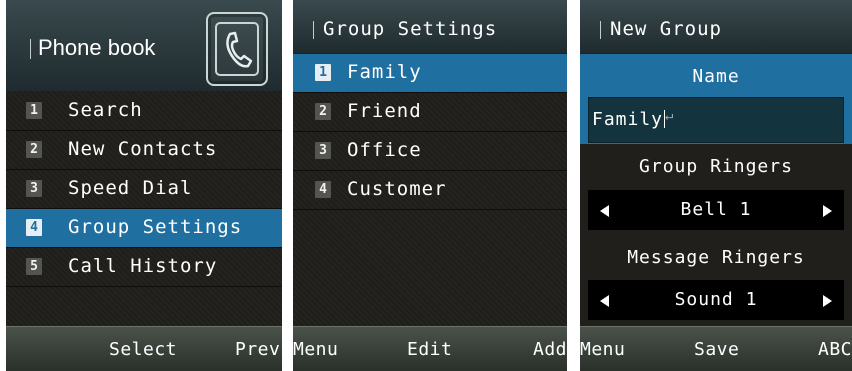 The image size is (852, 371). Describe the element at coordinates (716, 120) in the screenshot. I see `name-input: Family ↵` at that location.